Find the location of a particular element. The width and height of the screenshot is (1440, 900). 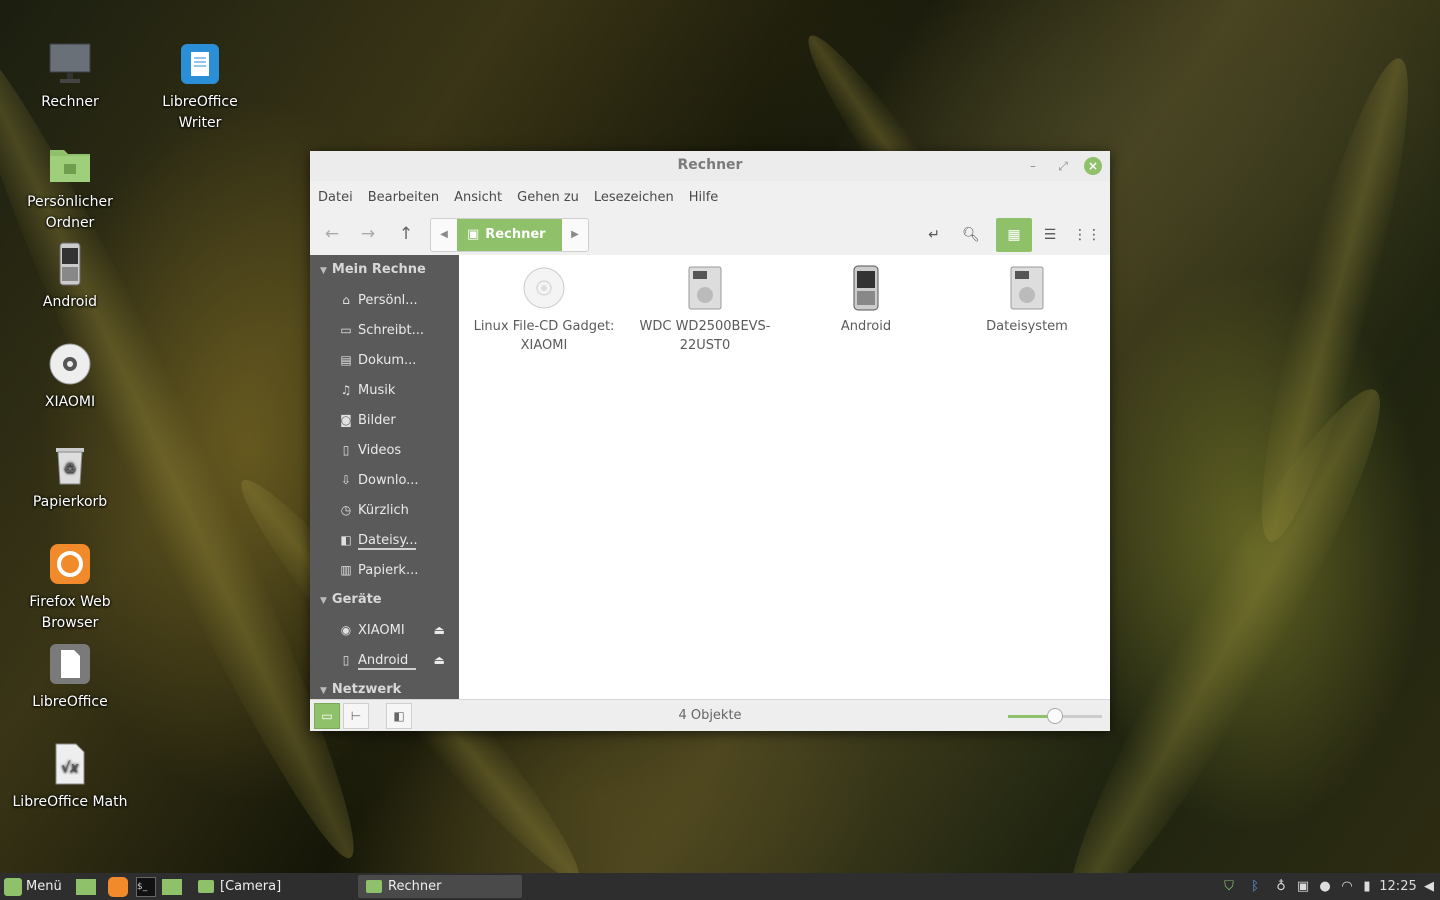

menu-datei: Datei is located at coordinates (335, 197).